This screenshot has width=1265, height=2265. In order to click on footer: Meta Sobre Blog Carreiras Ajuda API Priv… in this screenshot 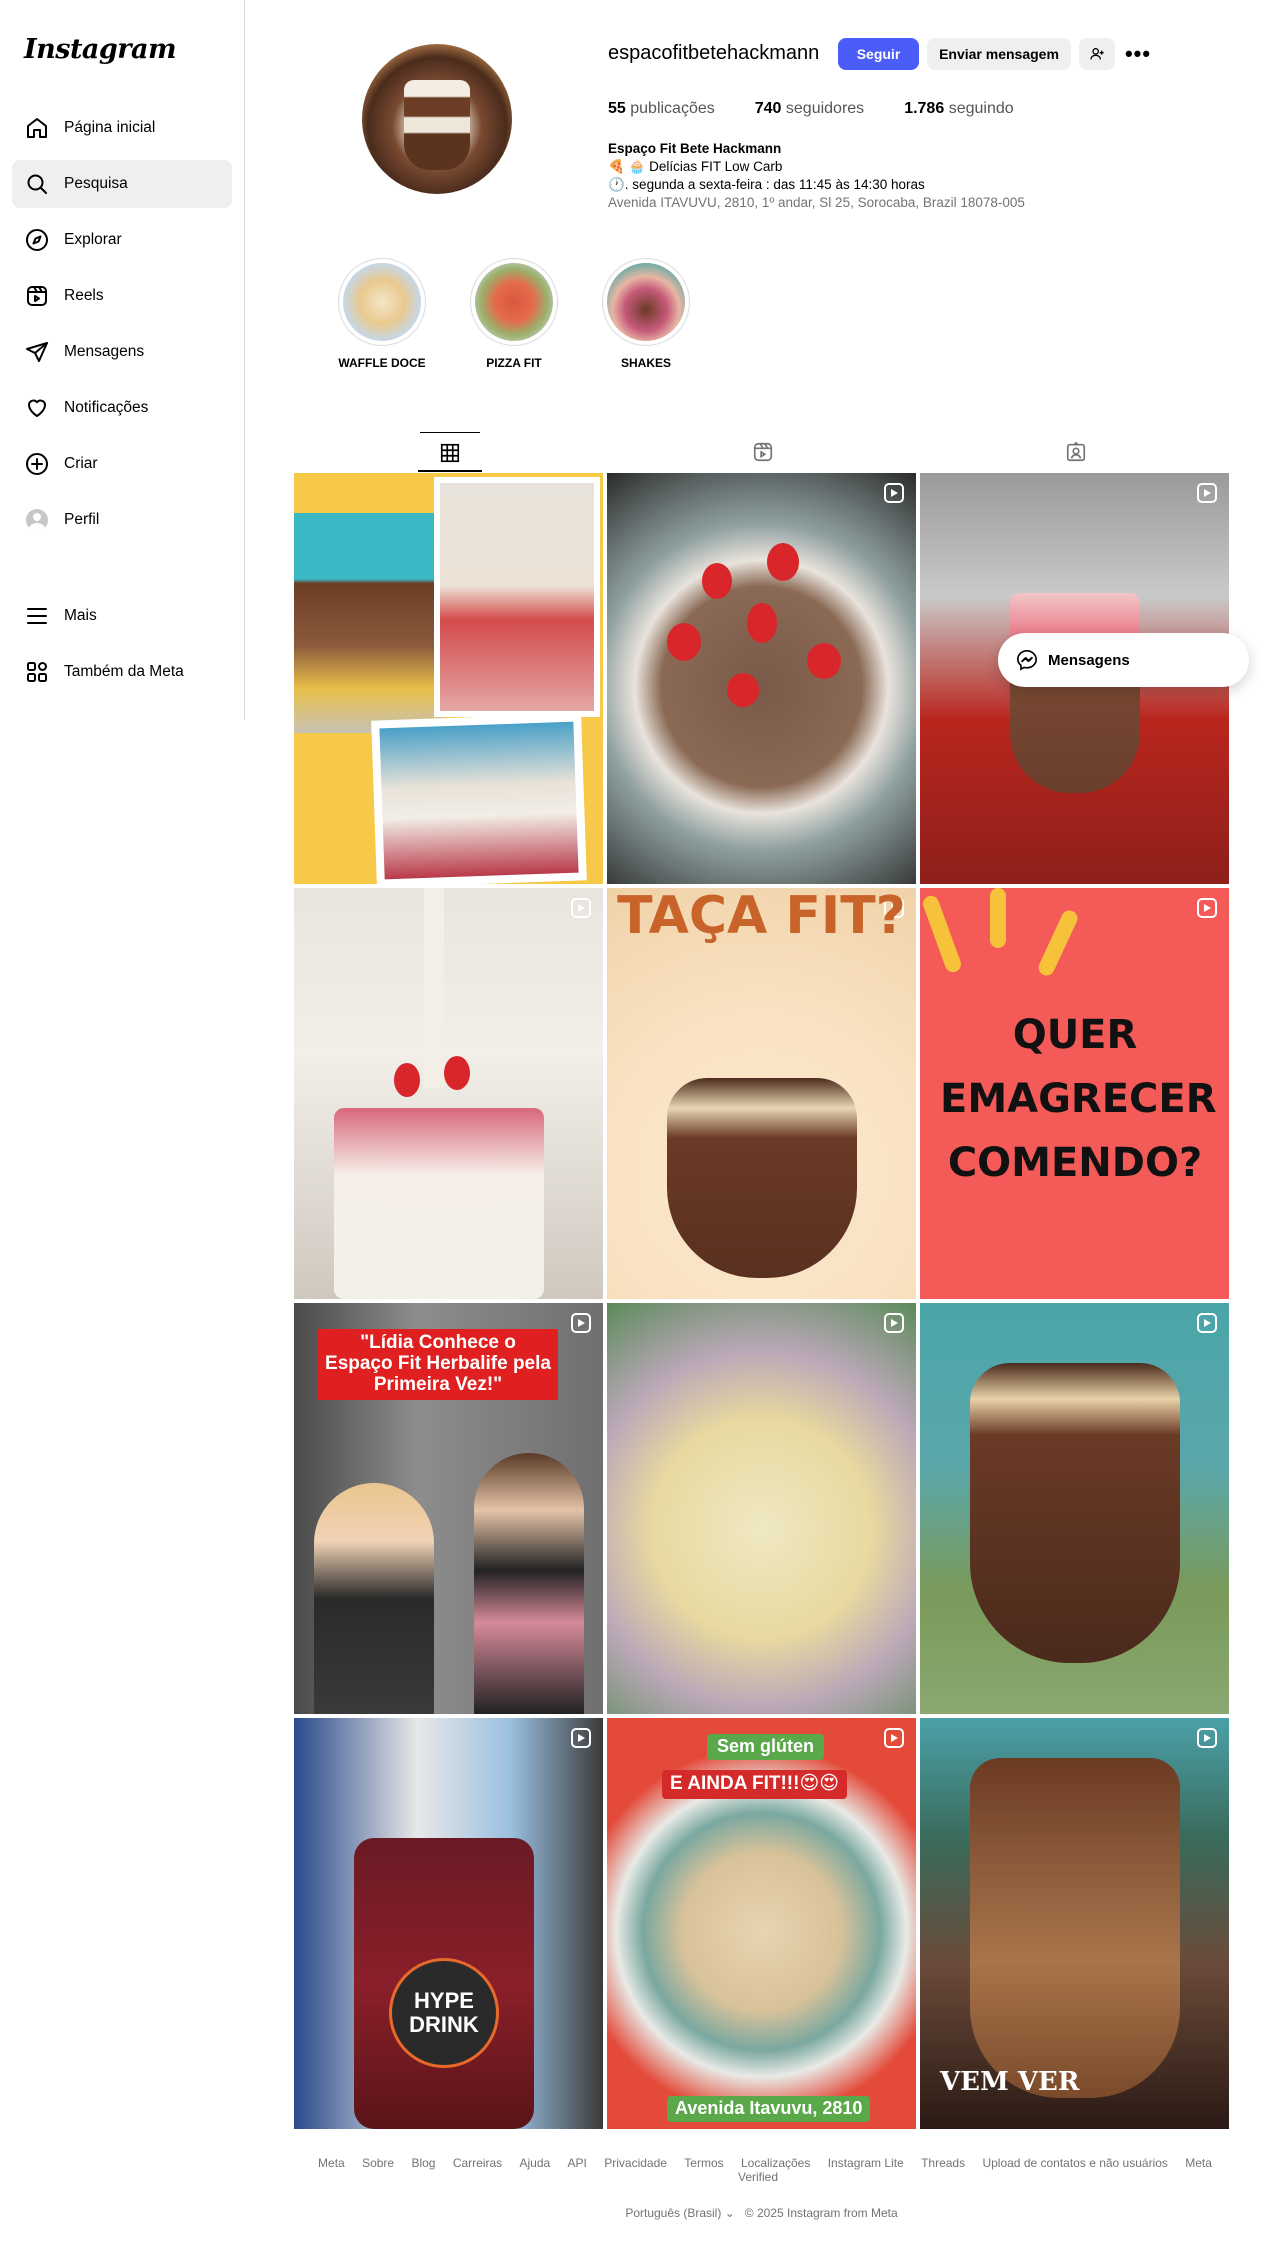, I will do `click(761, 2188)`.